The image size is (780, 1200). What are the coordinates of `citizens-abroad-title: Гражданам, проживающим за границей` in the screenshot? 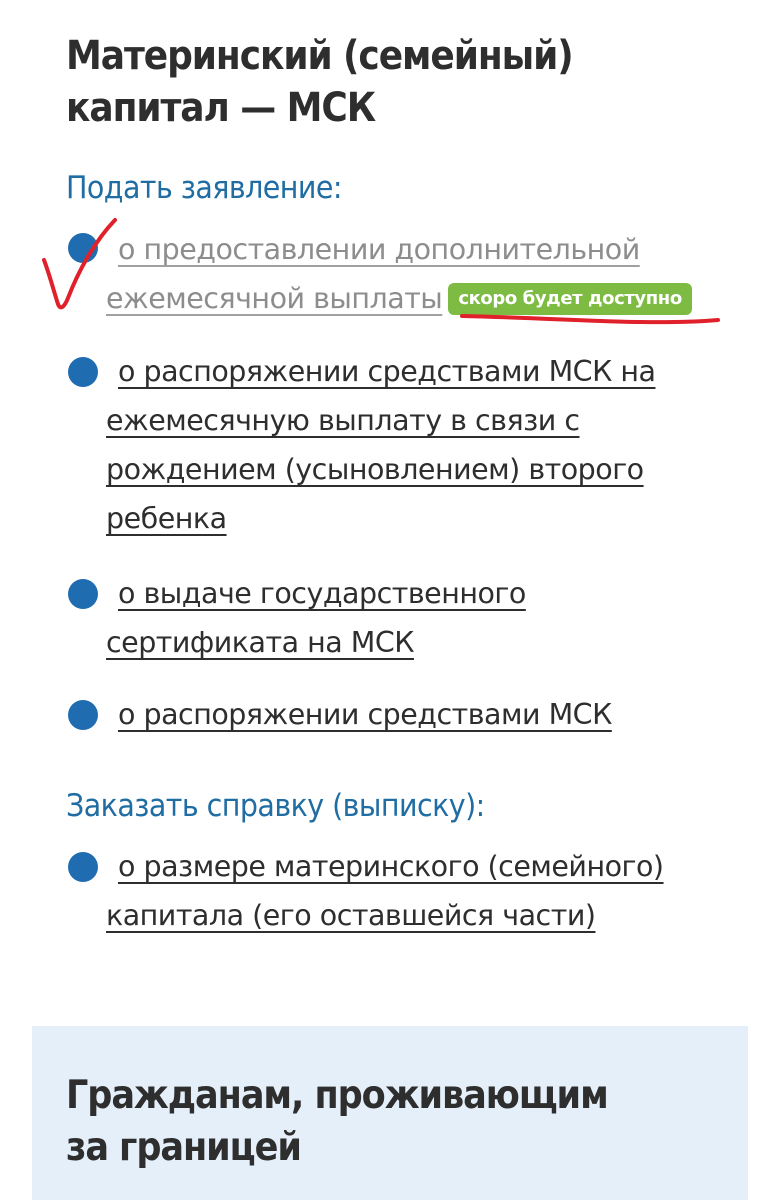 It's located at (337, 1121).